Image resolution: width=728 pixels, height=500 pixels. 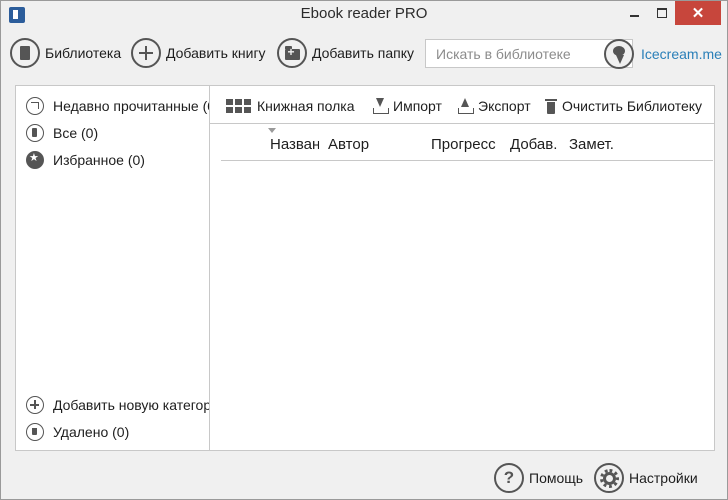 I want to click on settings-label: Настройки, so click(x=663, y=478).